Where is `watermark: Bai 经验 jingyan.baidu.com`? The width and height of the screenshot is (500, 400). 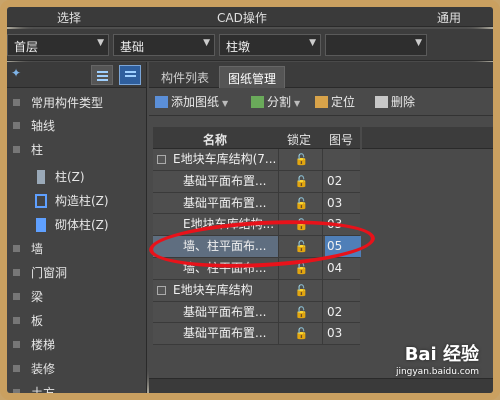 watermark: Bai 经验 jingyan.baidu.com is located at coordinates (437, 358).